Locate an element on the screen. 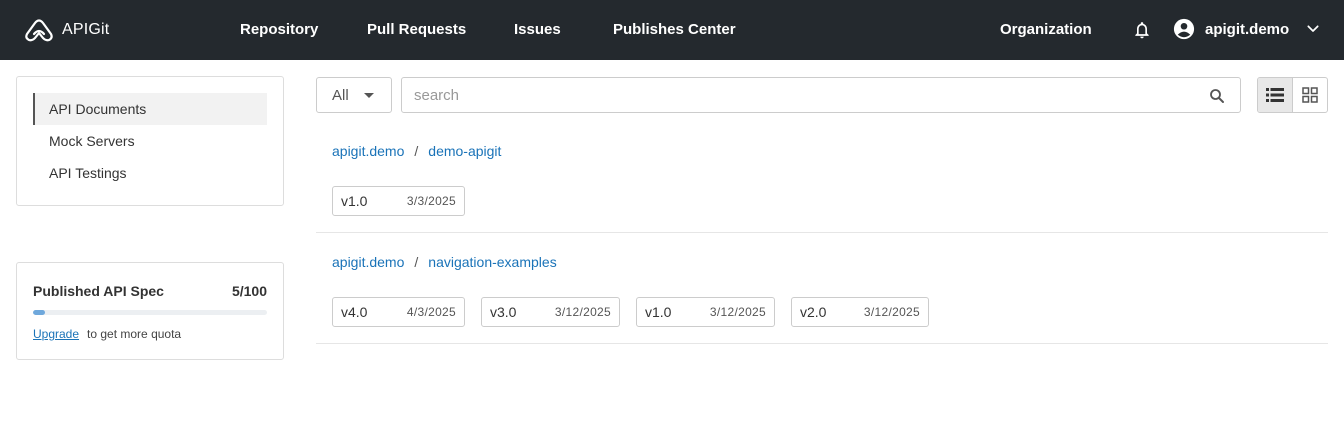 This screenshot has height=444, width=1344. account-circle-icon is located at coordinates (1184, 29).